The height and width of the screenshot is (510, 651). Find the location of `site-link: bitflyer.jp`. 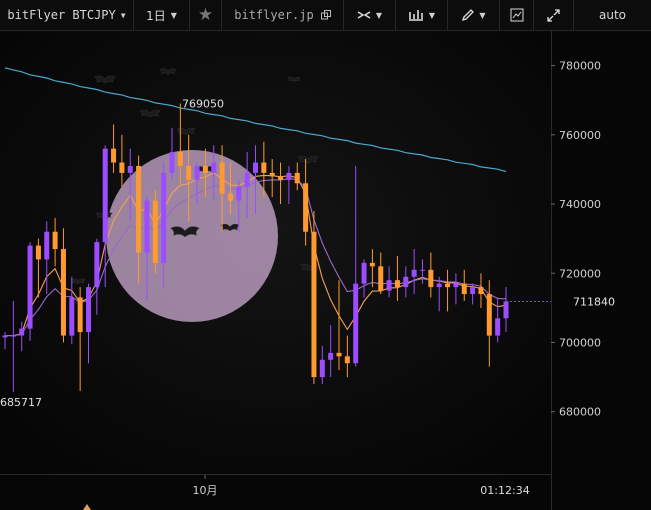

site-link: bitflyer.jp is located at coordinates (283, 15).